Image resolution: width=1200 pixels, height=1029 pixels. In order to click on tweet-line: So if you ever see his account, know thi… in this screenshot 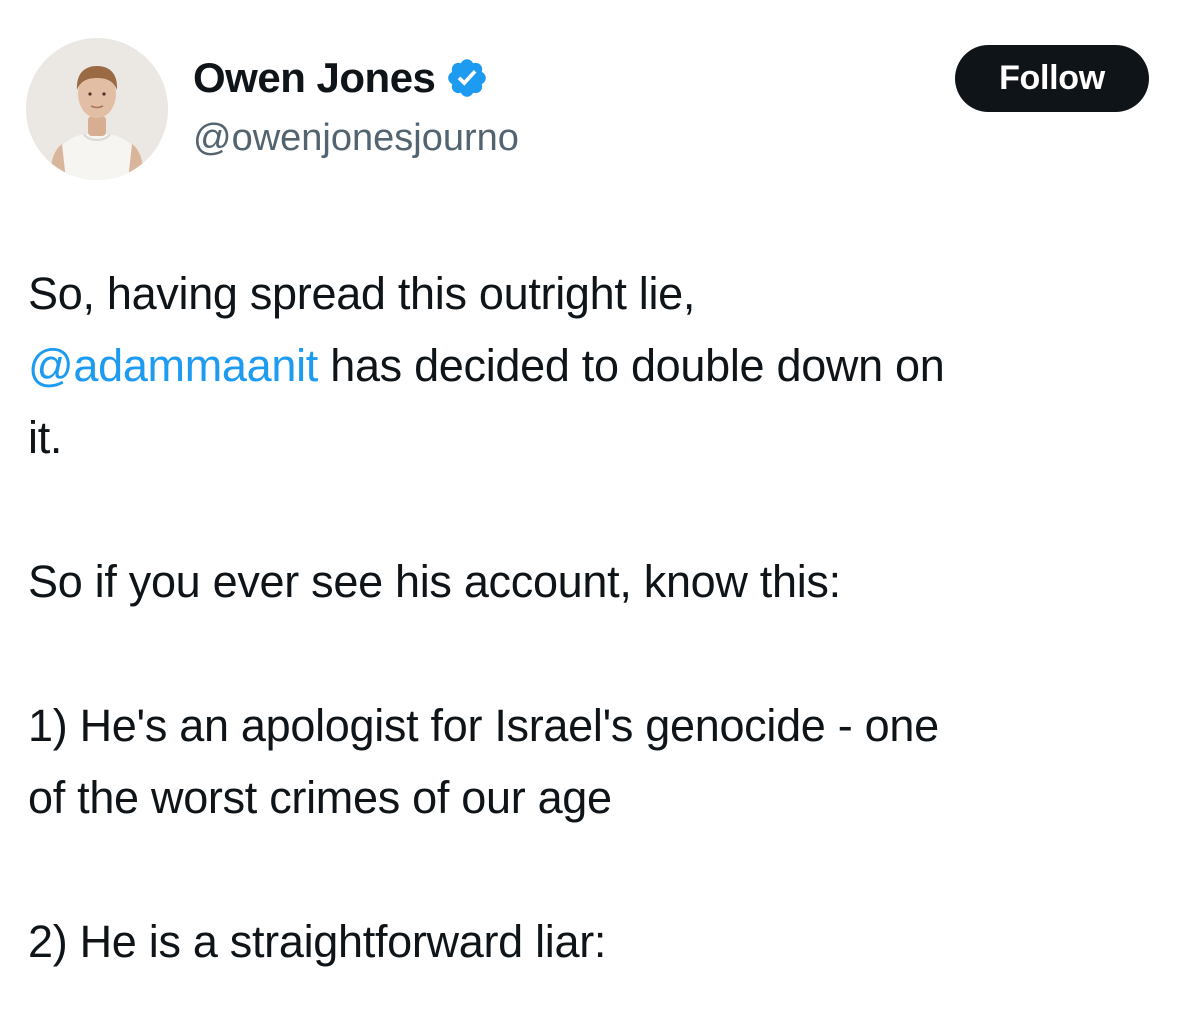, I will do `click(434, 581)`.